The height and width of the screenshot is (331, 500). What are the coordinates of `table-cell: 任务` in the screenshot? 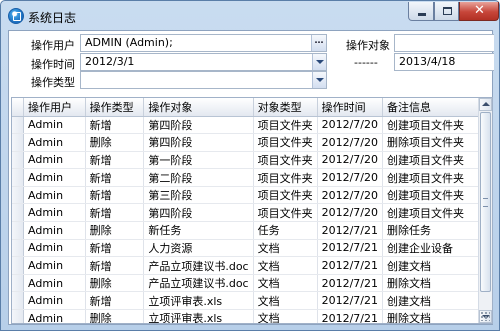 It's located at (285, 230).